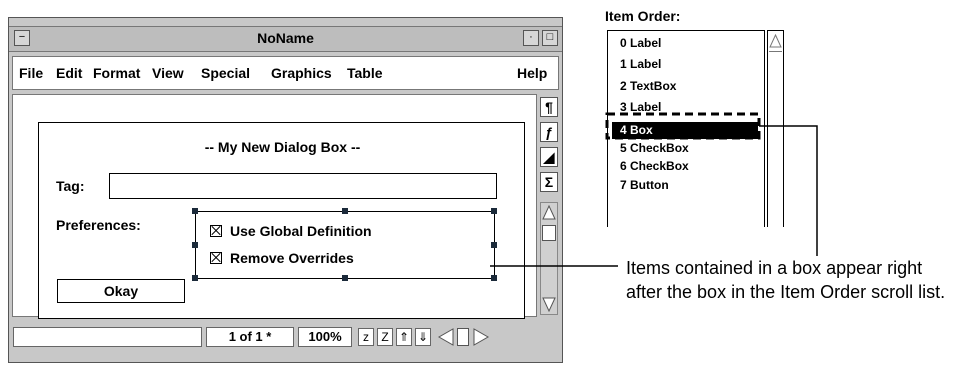  I want to click on dashed-highlight, so click(683, 126).